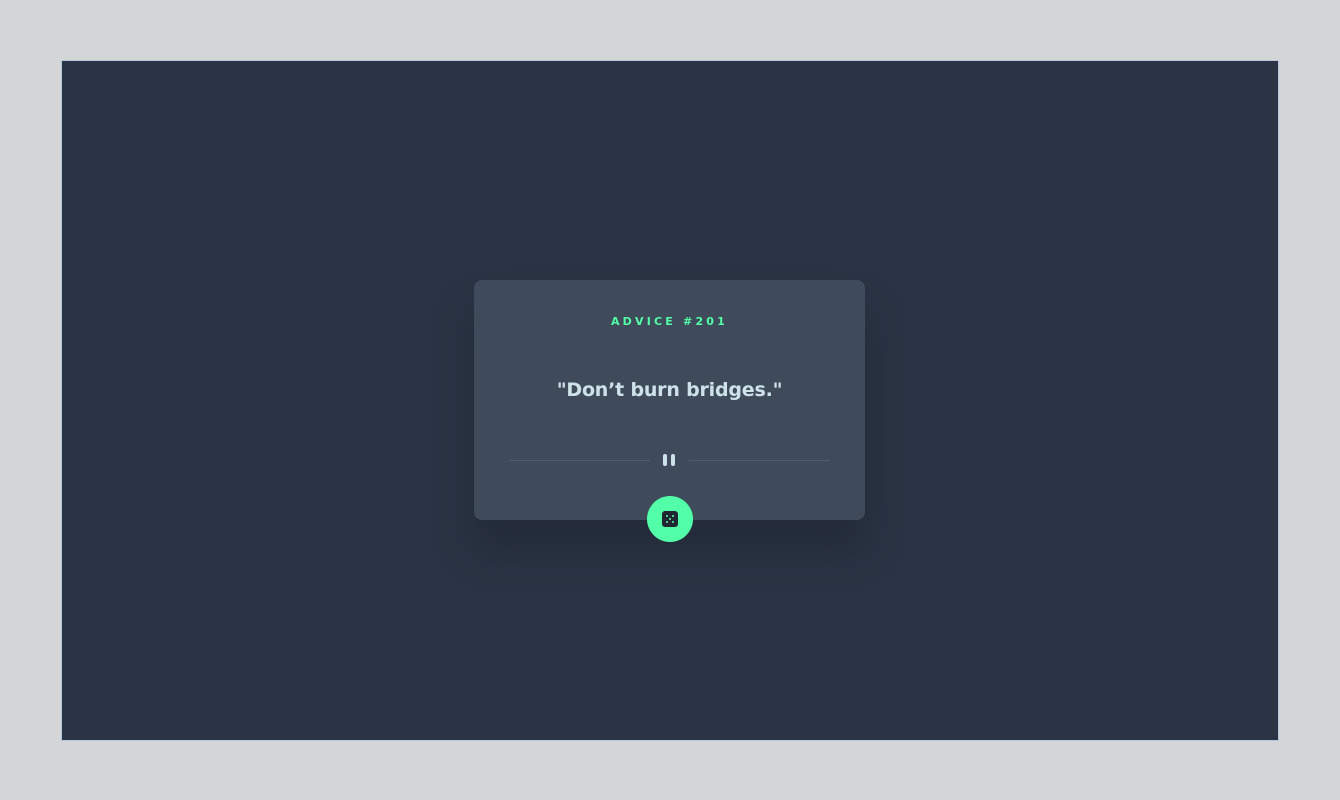 This screenshot has height=800, width=1340. I want to click on pause-bar-right, so click(673, 460).